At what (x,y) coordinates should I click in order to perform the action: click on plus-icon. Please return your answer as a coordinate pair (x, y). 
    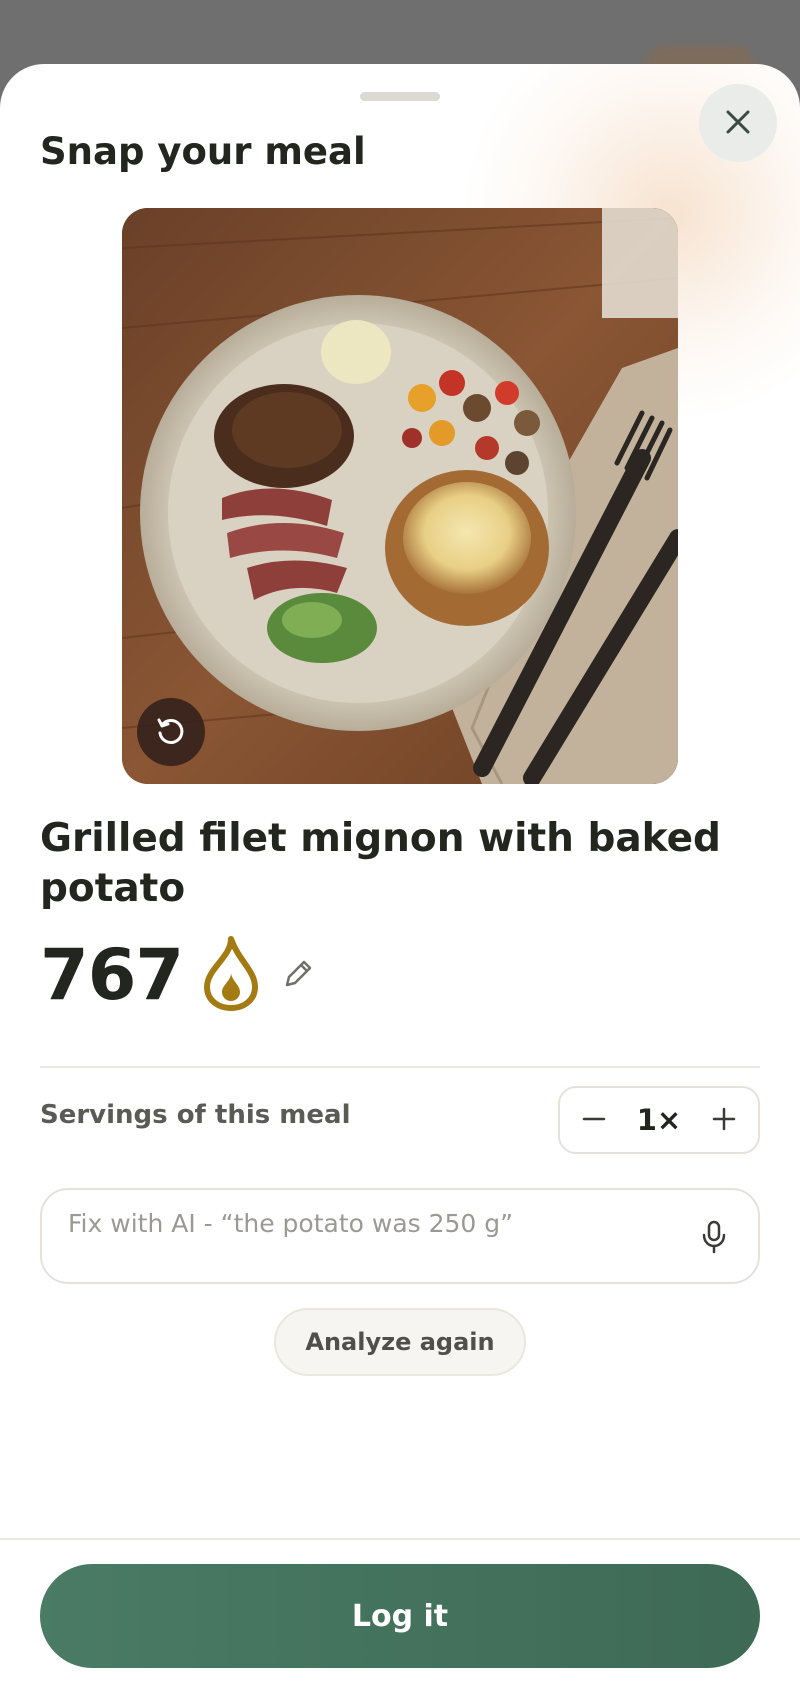
    Looking at the image, I should click on (724, 1120).